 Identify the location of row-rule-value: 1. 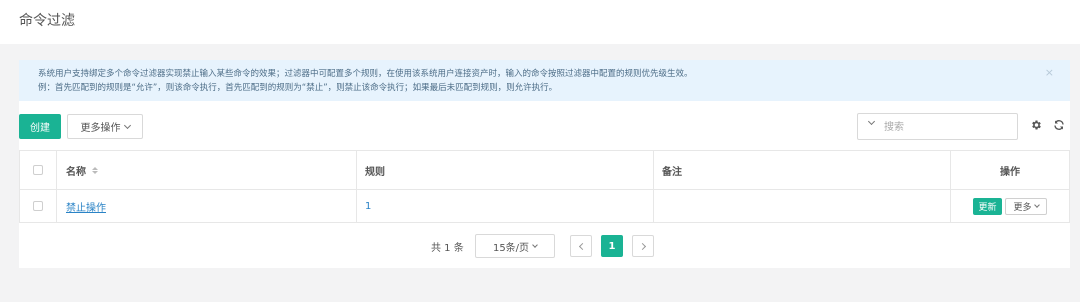
(368, 206).